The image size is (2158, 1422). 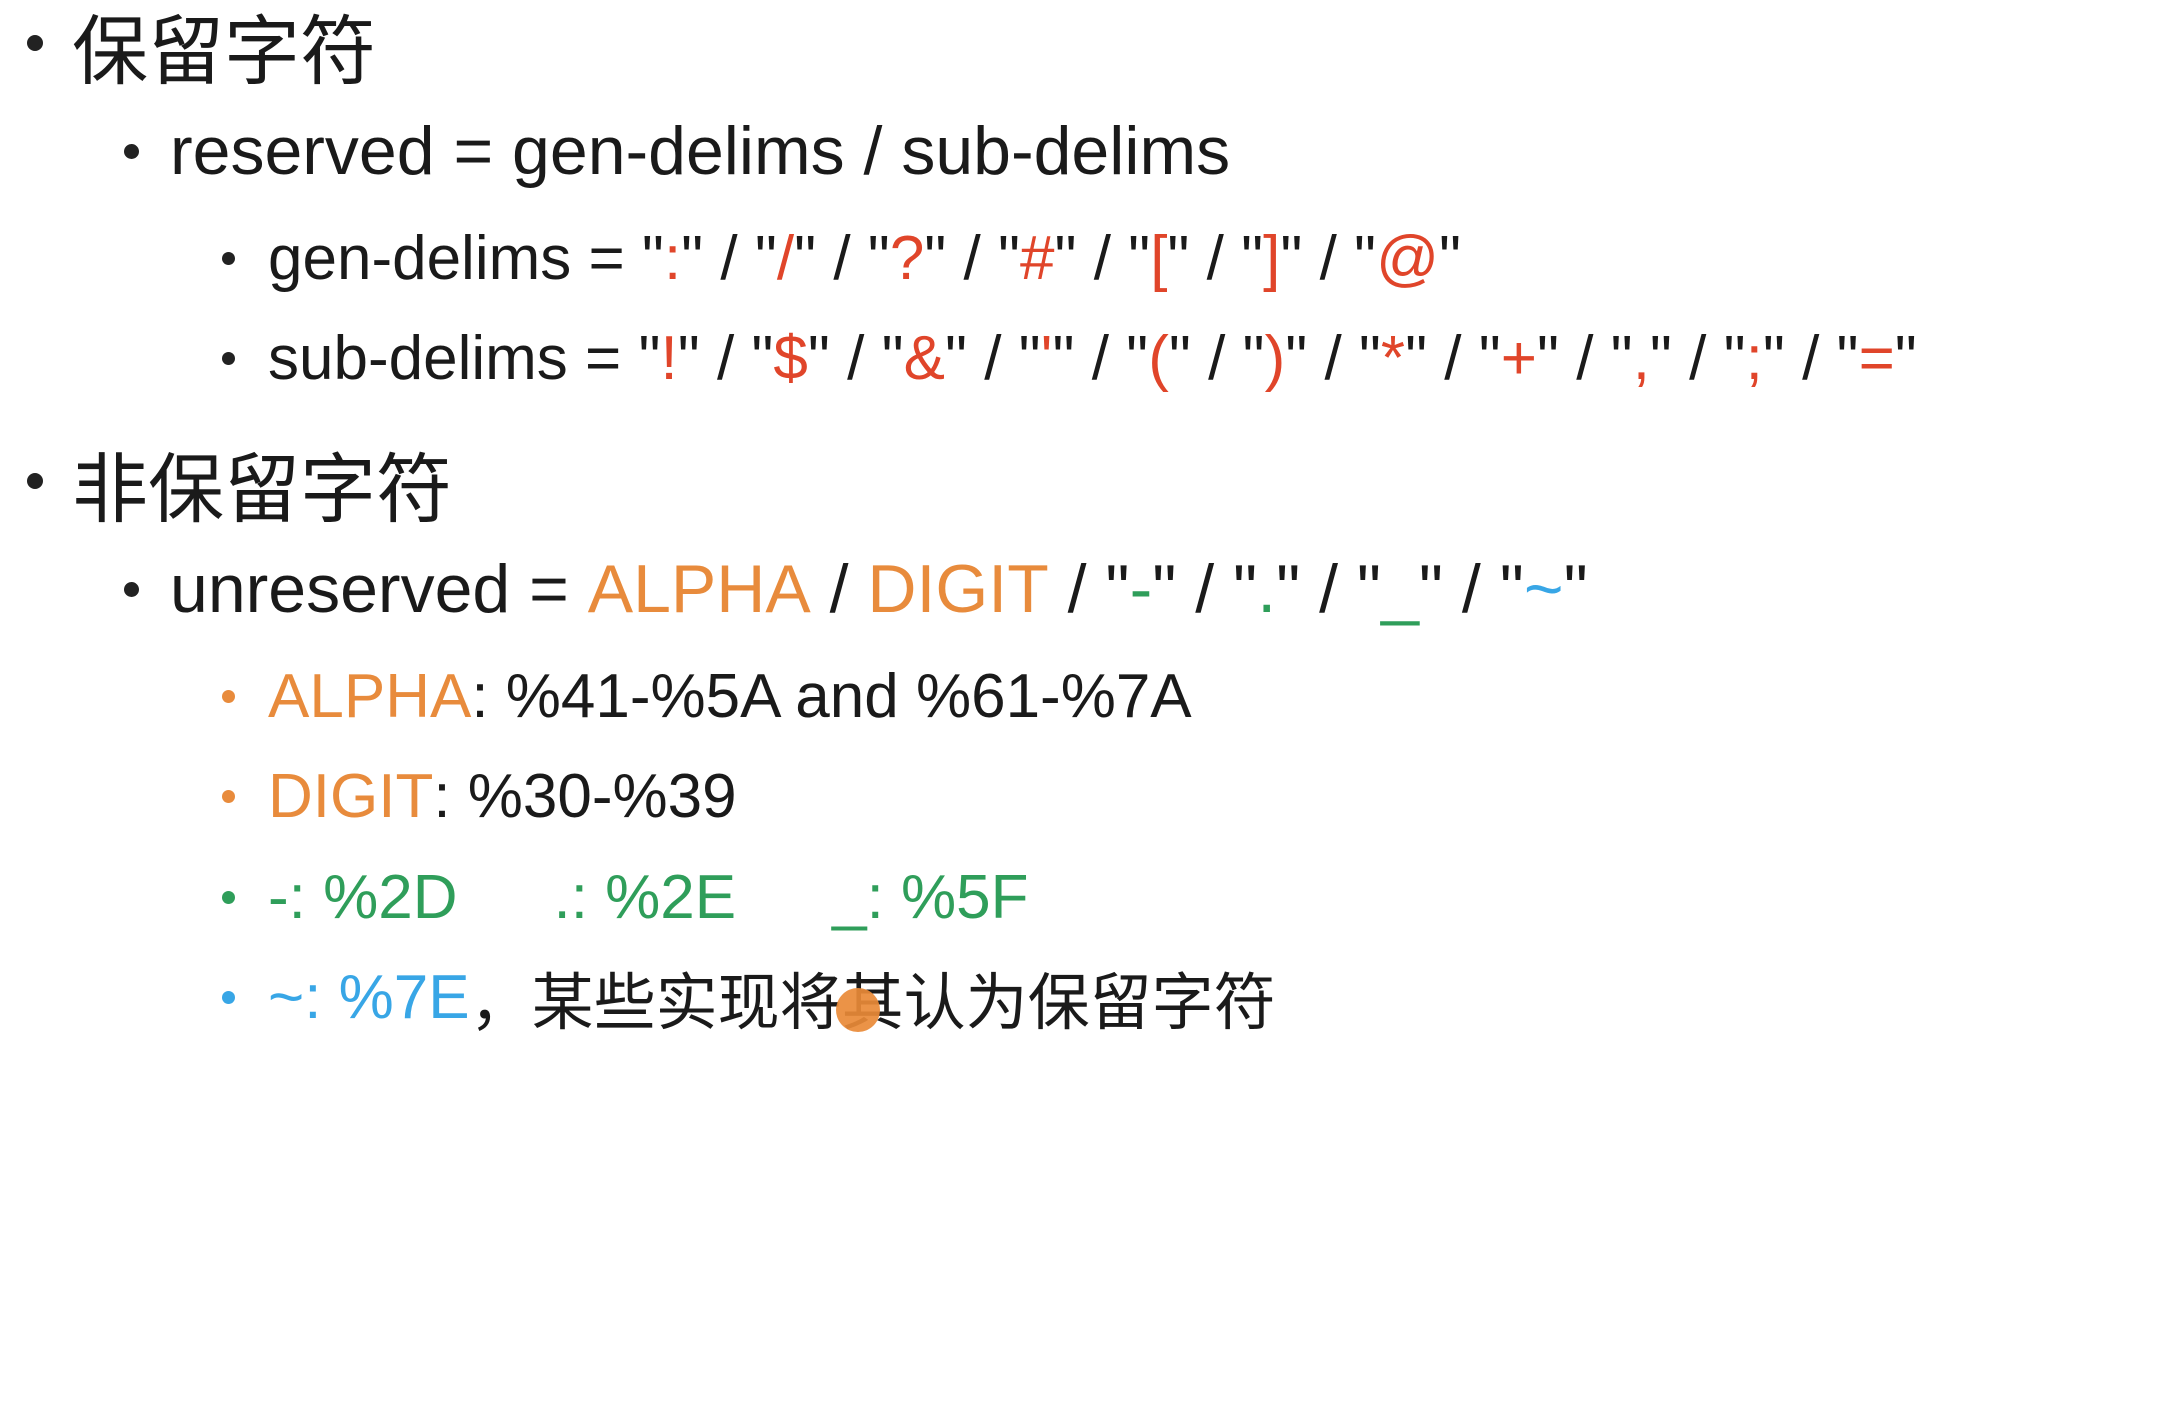 I want to click on digit-line: DIGIT: %30-%39, so click(x=502, y=796).